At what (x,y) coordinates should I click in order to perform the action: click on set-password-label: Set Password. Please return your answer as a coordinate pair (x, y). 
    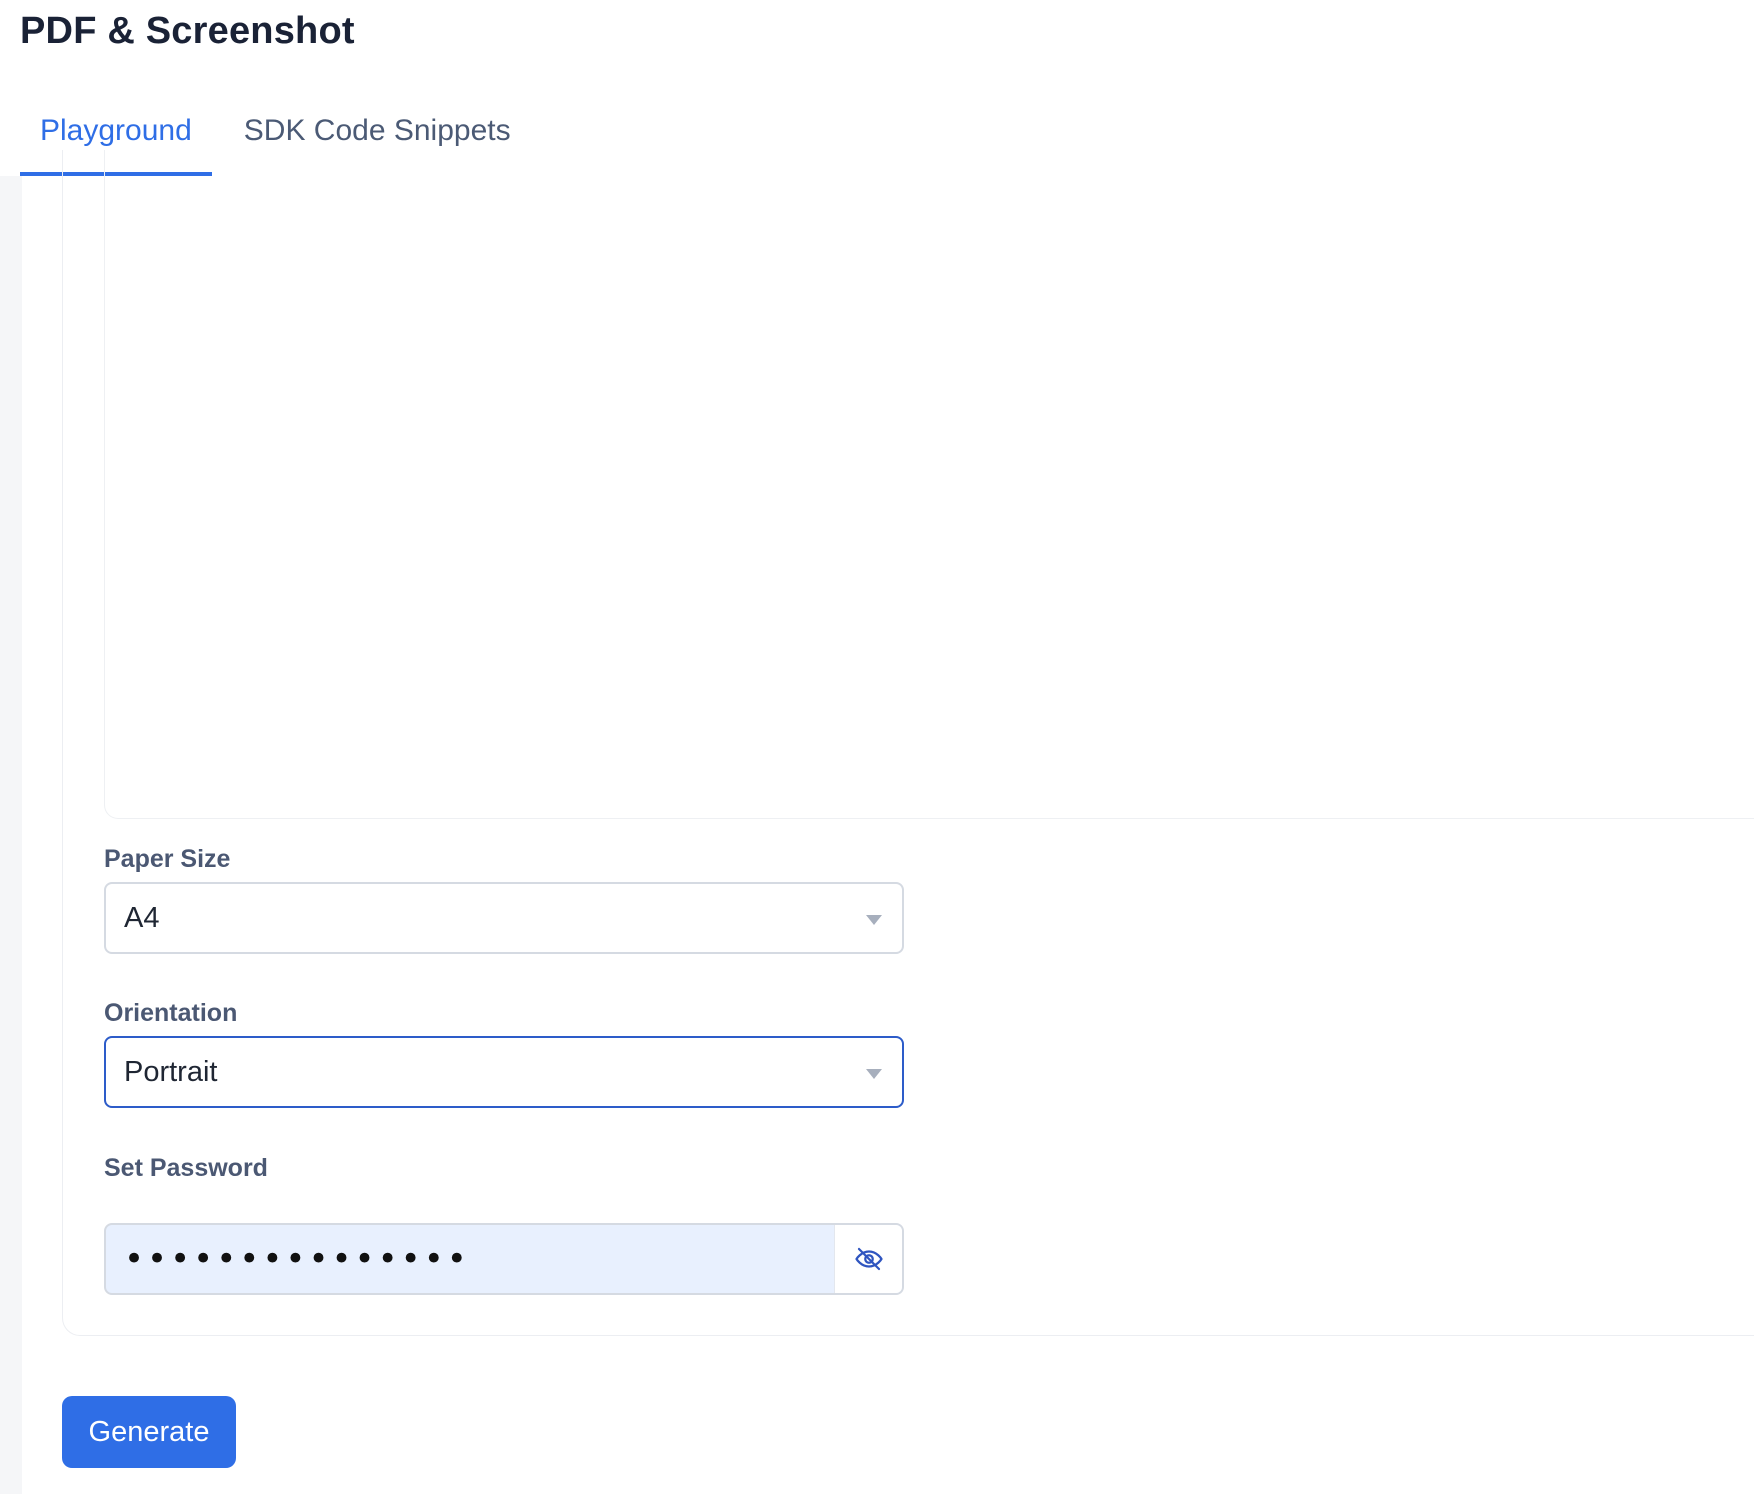
    Looking at the image, I should click on (186, 1168).